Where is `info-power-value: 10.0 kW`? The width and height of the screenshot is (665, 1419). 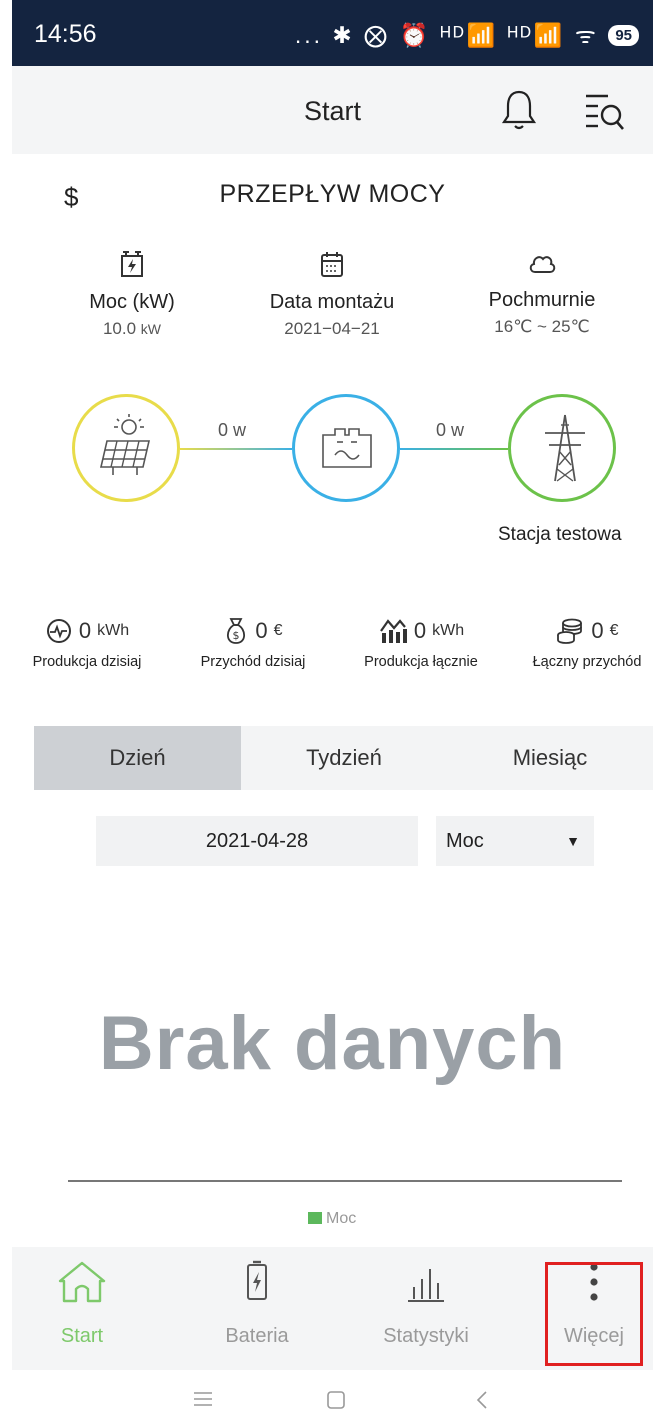
info-power-value: 10.0 kW is located at coordinates (132, 329).